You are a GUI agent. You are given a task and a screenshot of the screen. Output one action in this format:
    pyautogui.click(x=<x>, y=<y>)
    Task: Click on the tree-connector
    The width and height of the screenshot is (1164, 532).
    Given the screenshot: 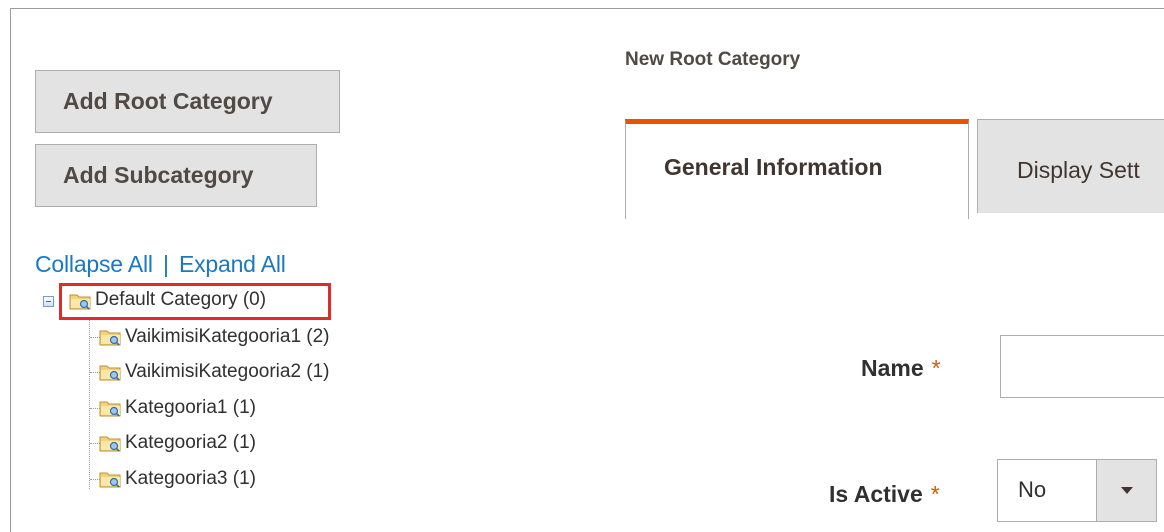 What is the action you would take?
    pyautogui.click(x=89, y=403)
    